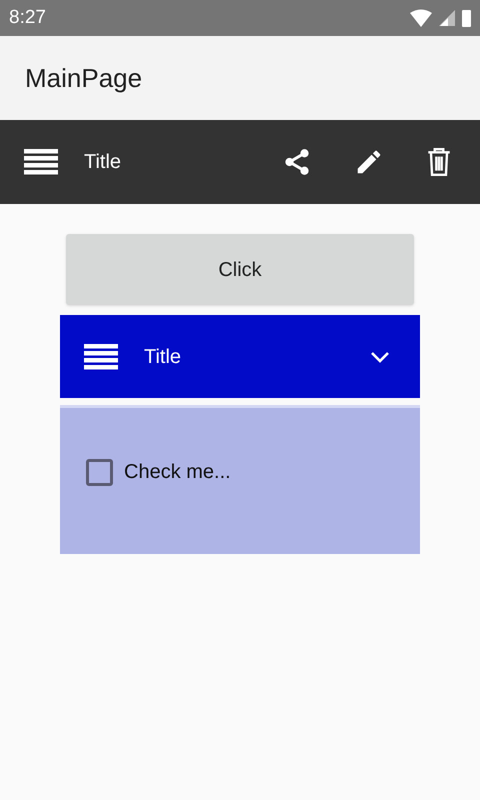  Describe the element at coordinates (240, 269) in the screenshot. I see `click-button: Click` at that location.